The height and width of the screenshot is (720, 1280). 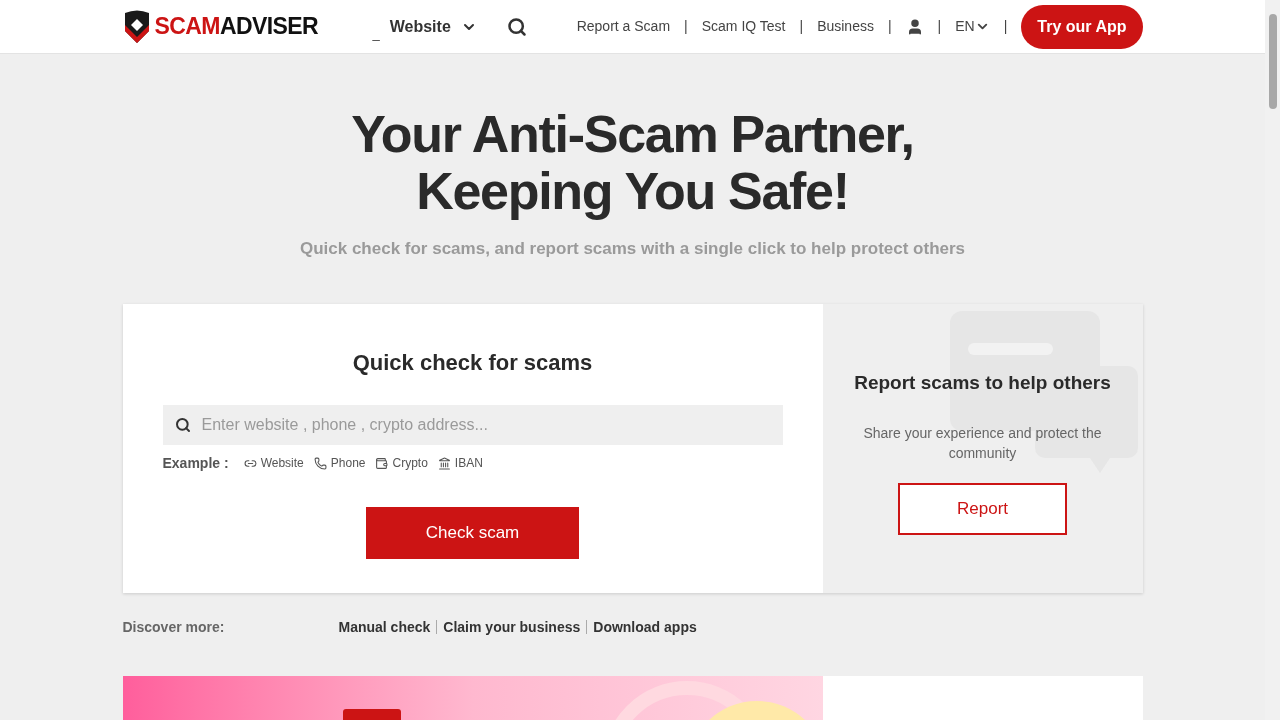 What do you see at coordinates (376, 33) in the screenshot?
I see `underscore-text: _` at bounding box center [376, 33].